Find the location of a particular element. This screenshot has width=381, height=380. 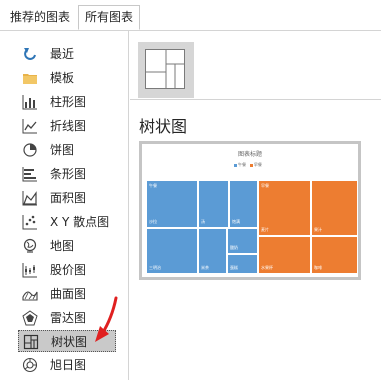

category-recent: 最近 is located at coordinates (67, 54).